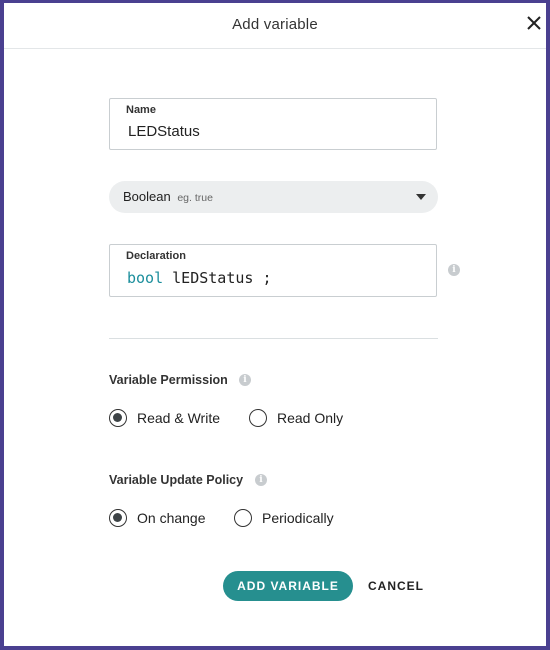 This screenshot has width=550, height=650. I want to click on radio-read-only-control, so click(258, 418).